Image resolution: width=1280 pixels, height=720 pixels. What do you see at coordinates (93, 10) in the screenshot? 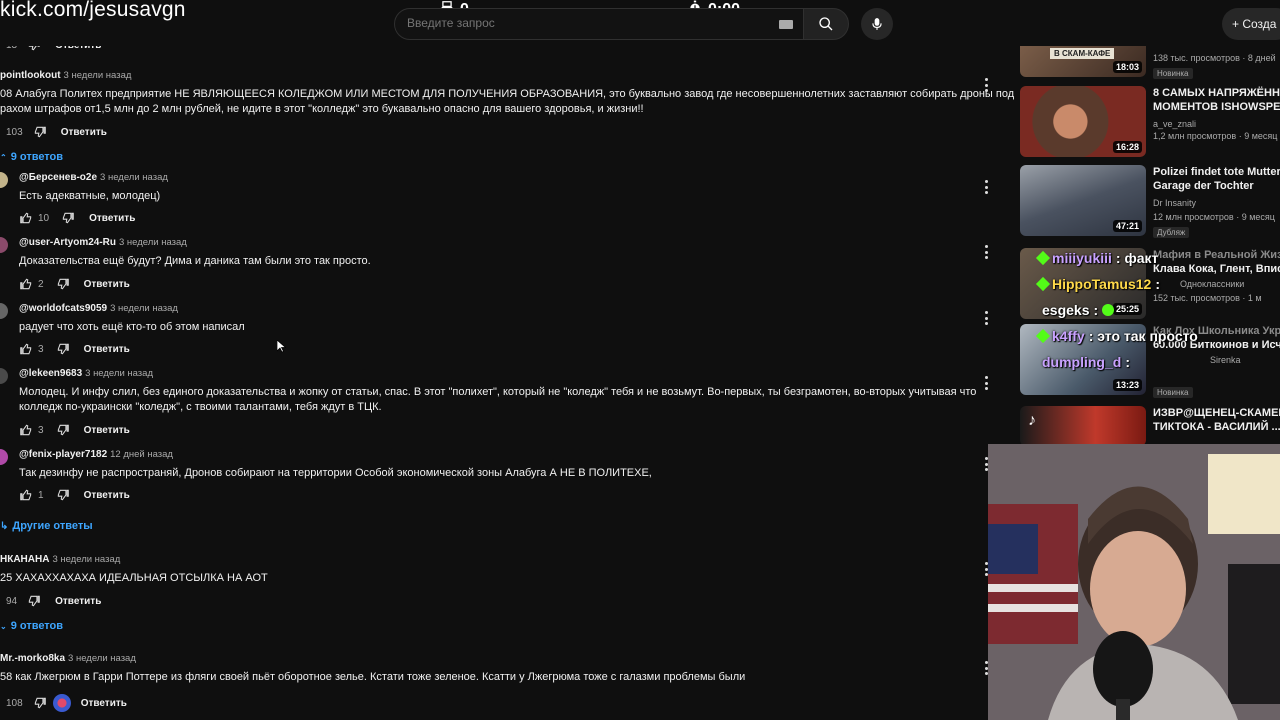
I see `stream-url-overlay: kick.com/jesusavgn` at bounding box center [93, 10].